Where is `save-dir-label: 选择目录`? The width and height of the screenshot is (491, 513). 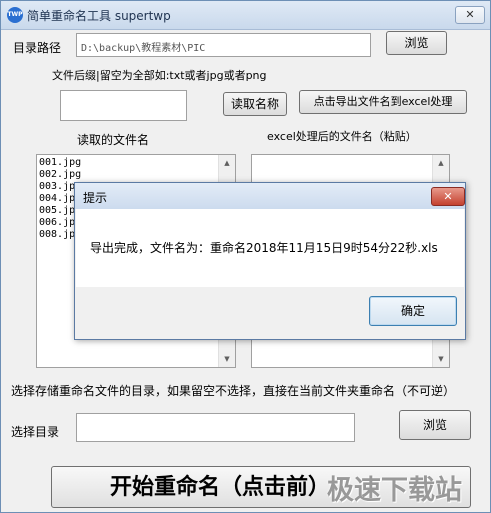 save-dir-label: 选择目录 is located at coordinates (35, 432).